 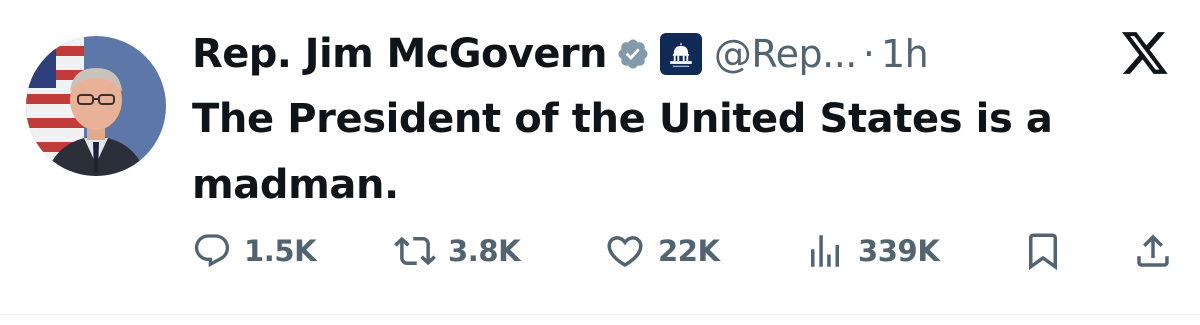 I want to click on share-button, so click(x=1153, y=251).